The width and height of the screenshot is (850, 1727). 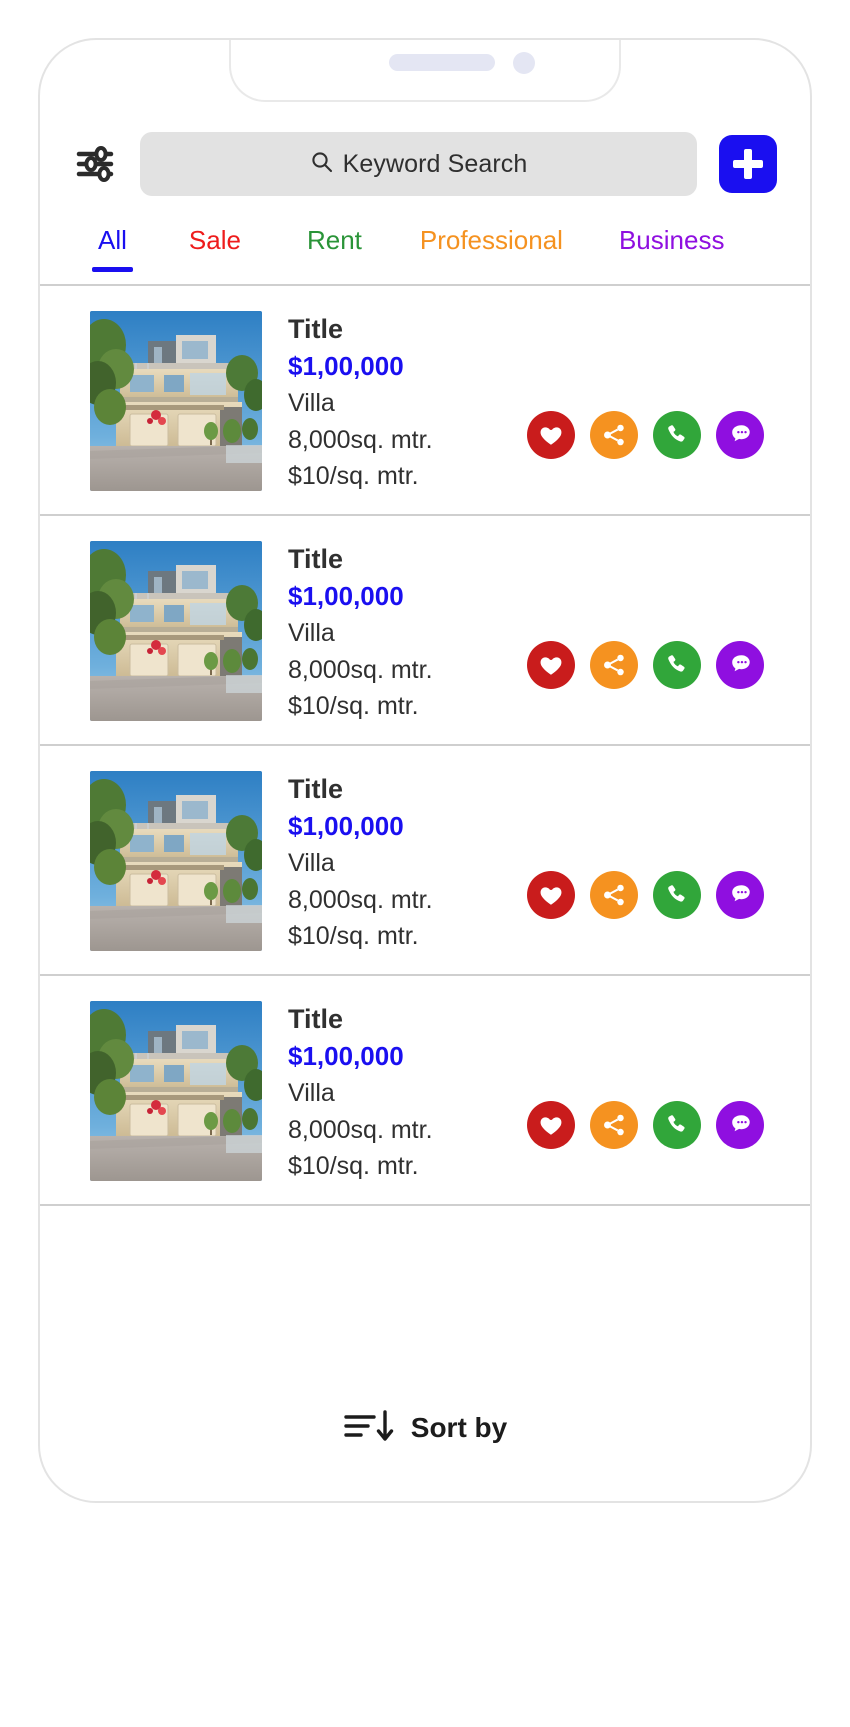 I want to click on tab-sale: Sale, so click(x=215, y=239).